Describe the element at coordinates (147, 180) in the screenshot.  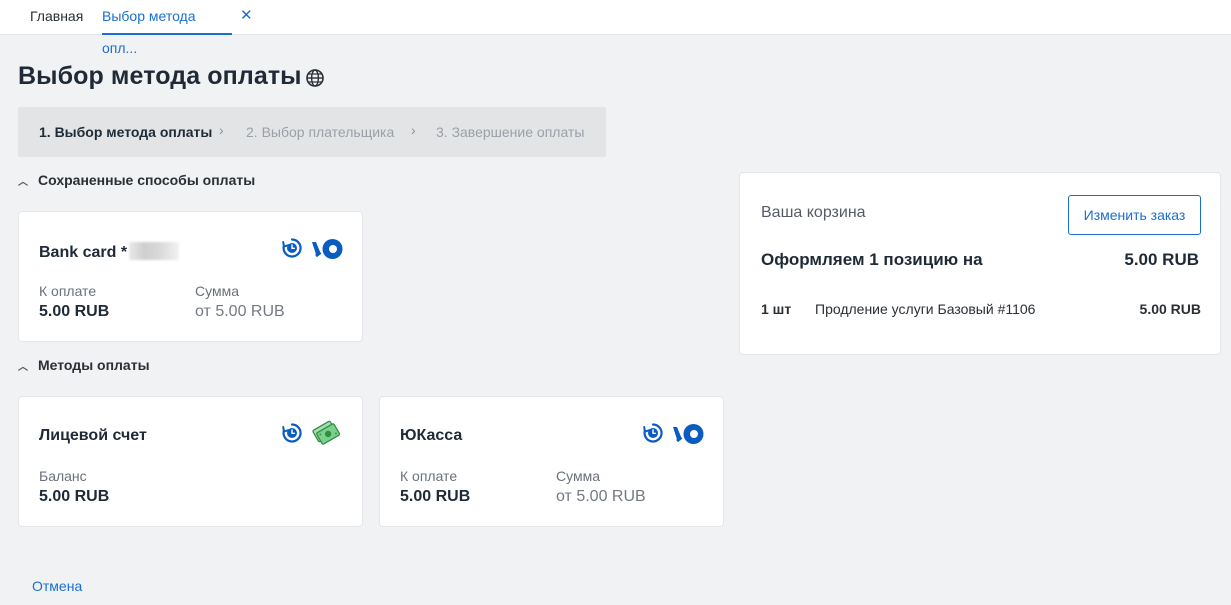
I see `saved-methods-title: Сохраненные способы оплаты` at that location.